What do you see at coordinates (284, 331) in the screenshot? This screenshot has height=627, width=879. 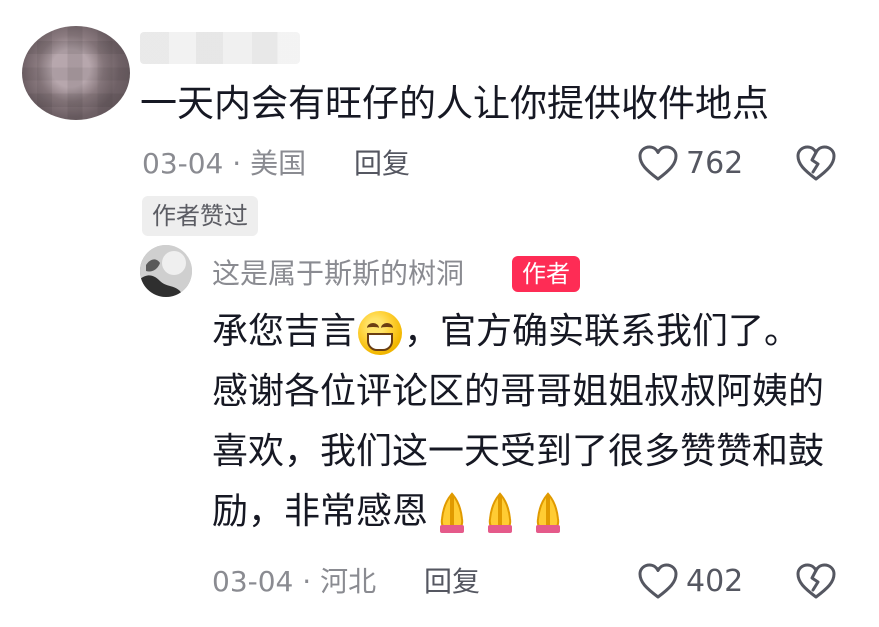 I see `reply-text-part1: 承您吉言` at bounding box center [284, 331].